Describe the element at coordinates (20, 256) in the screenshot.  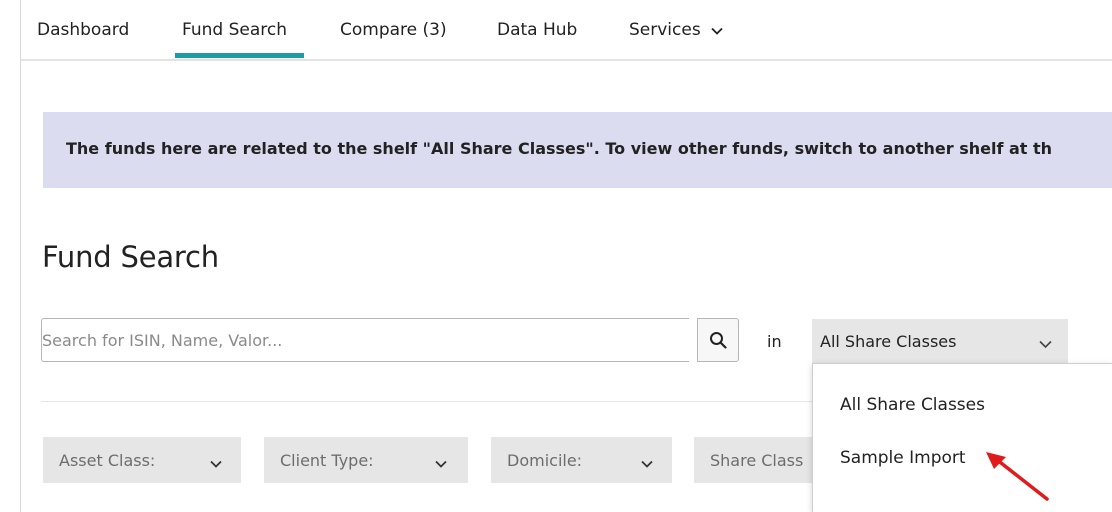
I see `page-left-border` at that location.